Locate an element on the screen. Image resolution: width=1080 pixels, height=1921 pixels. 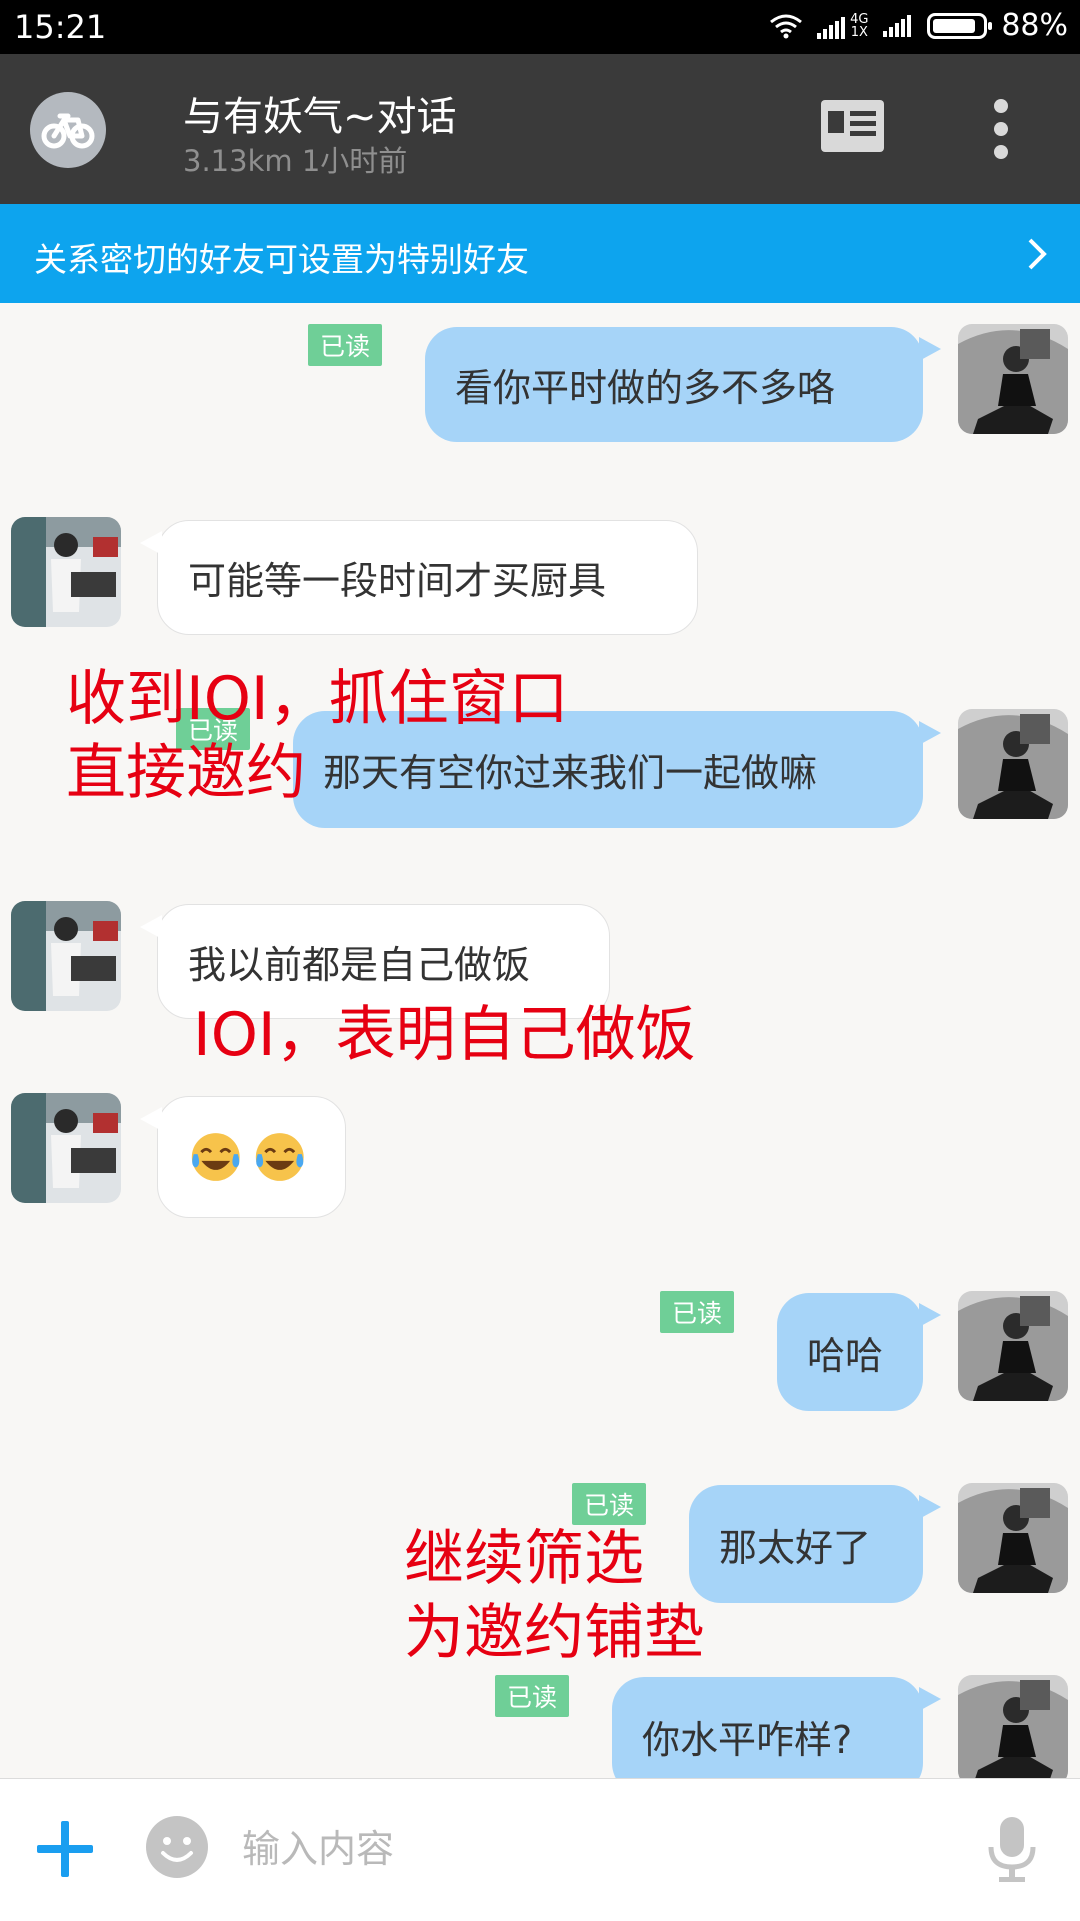
message-bubble-received is located at coordinates (243, 1157).